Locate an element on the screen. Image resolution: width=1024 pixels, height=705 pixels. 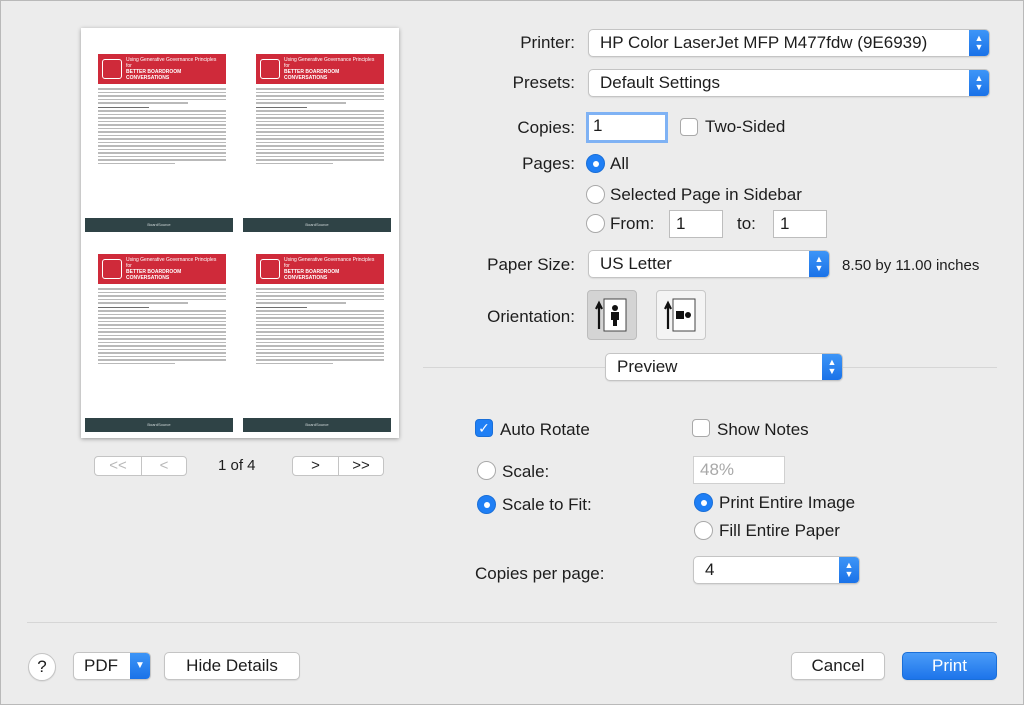
landscape-icon is located at coordinates (680, 315).